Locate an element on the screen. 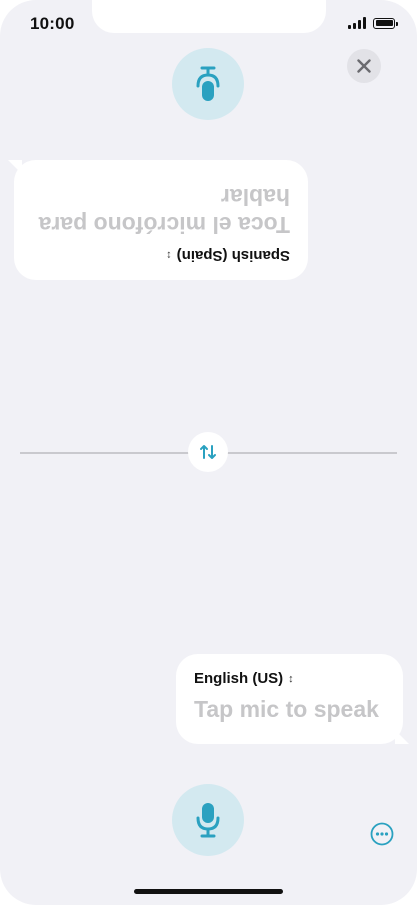 This screenshot has height=905, width=417. close-button is located at coordinates (364, 66).